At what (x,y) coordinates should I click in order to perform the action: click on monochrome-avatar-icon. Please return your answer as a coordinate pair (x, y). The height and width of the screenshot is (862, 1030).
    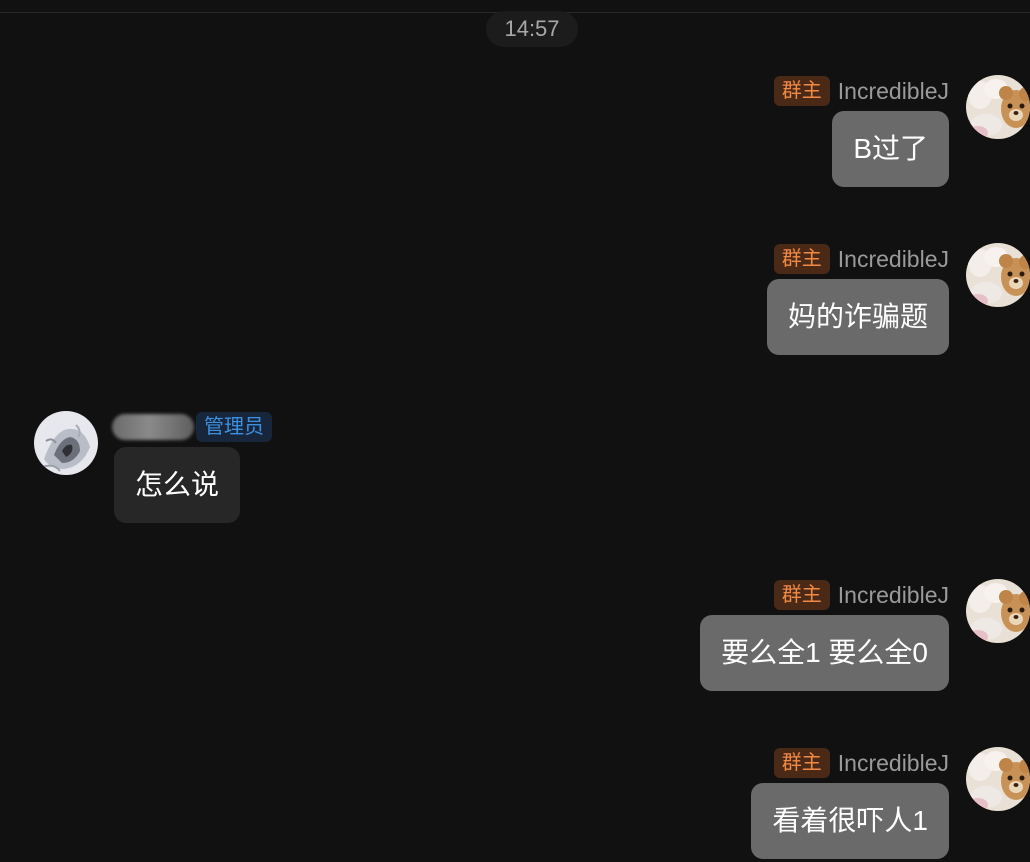
    Looking at the image, I should click on (66, 443).